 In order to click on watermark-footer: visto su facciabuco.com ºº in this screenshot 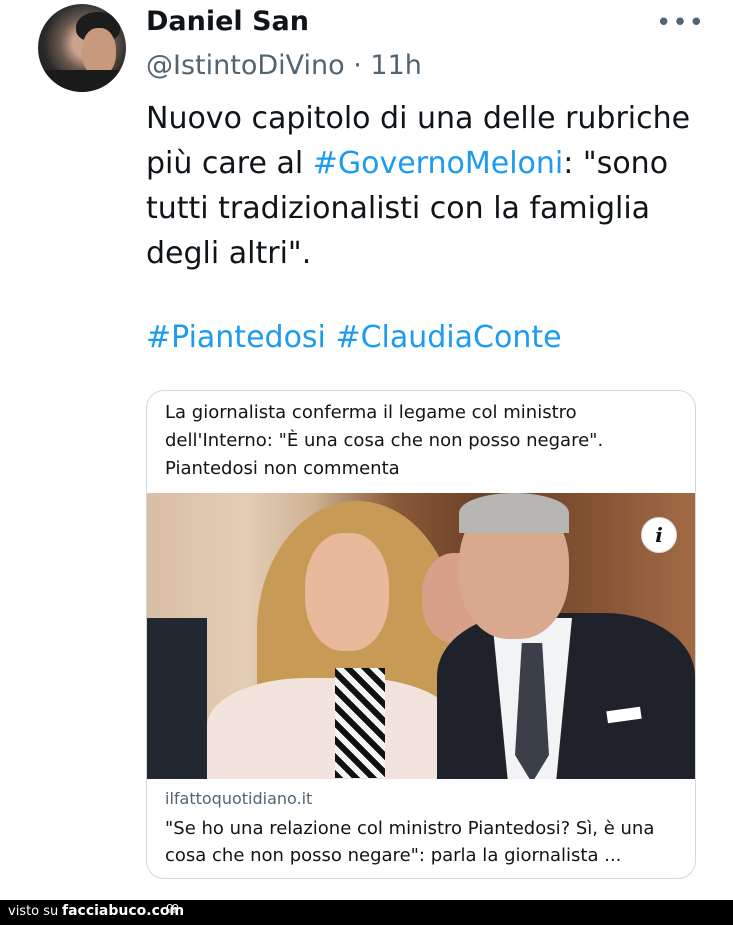, I will do `click(366, 912)`.